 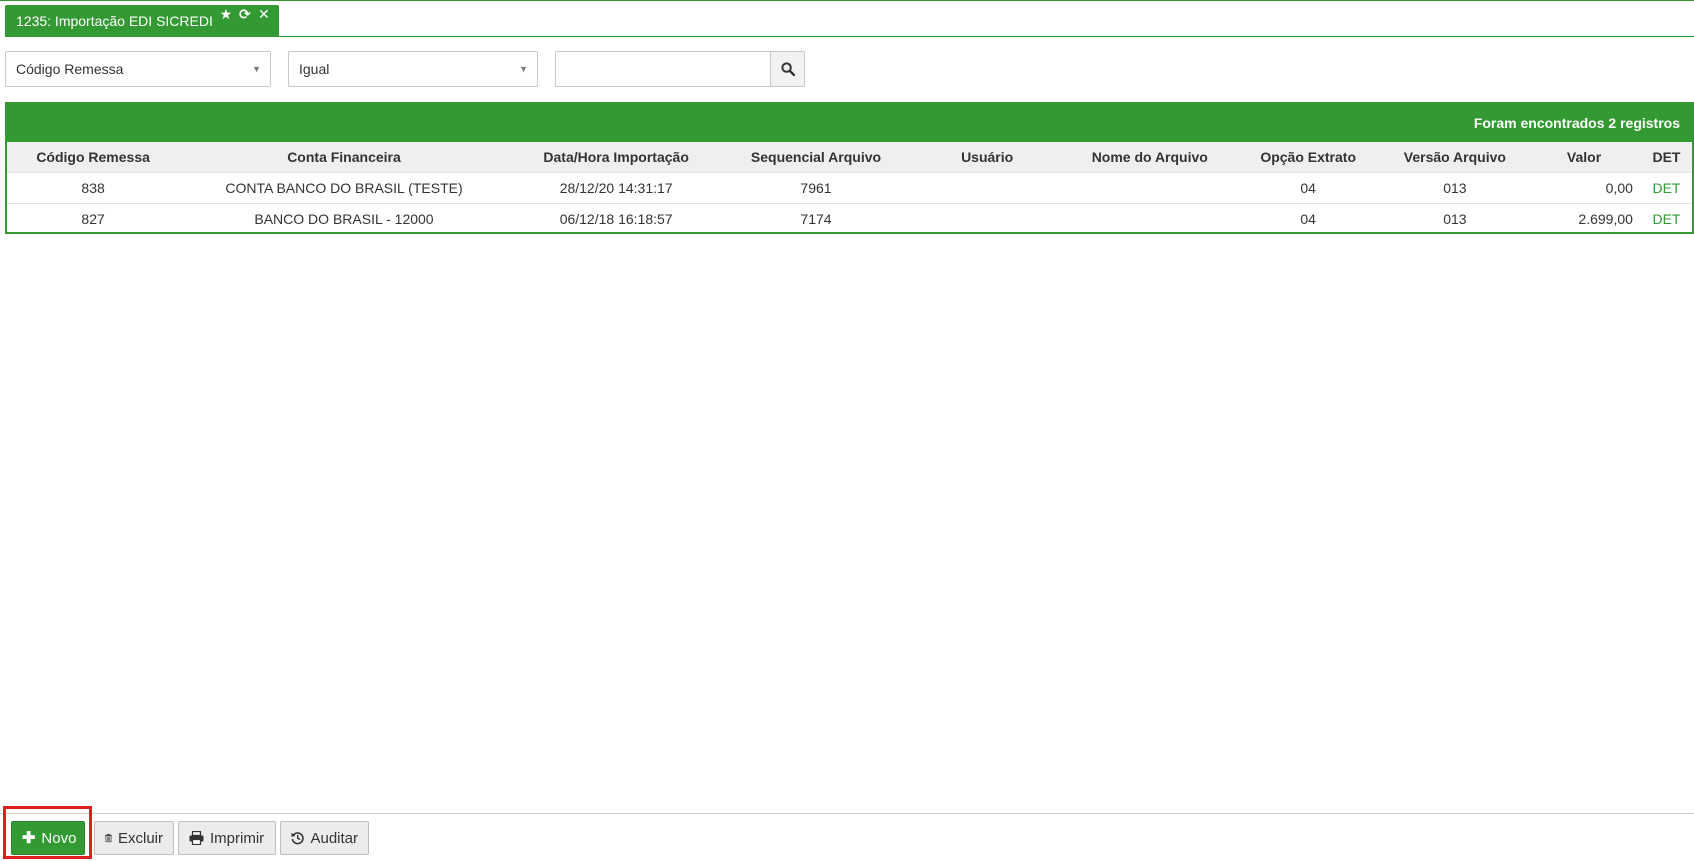 I want to click on table-cell: 0,00, so click(x=1584, y=188).